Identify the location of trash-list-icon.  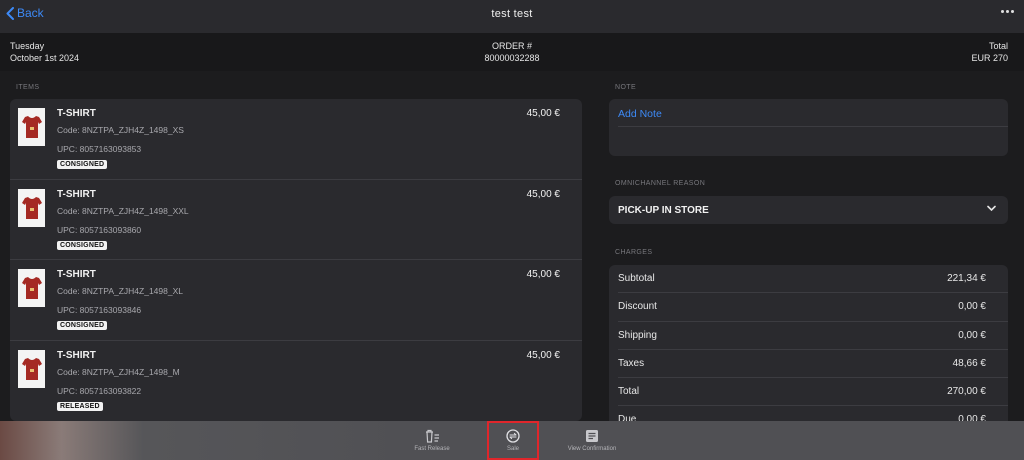
(432, 436).